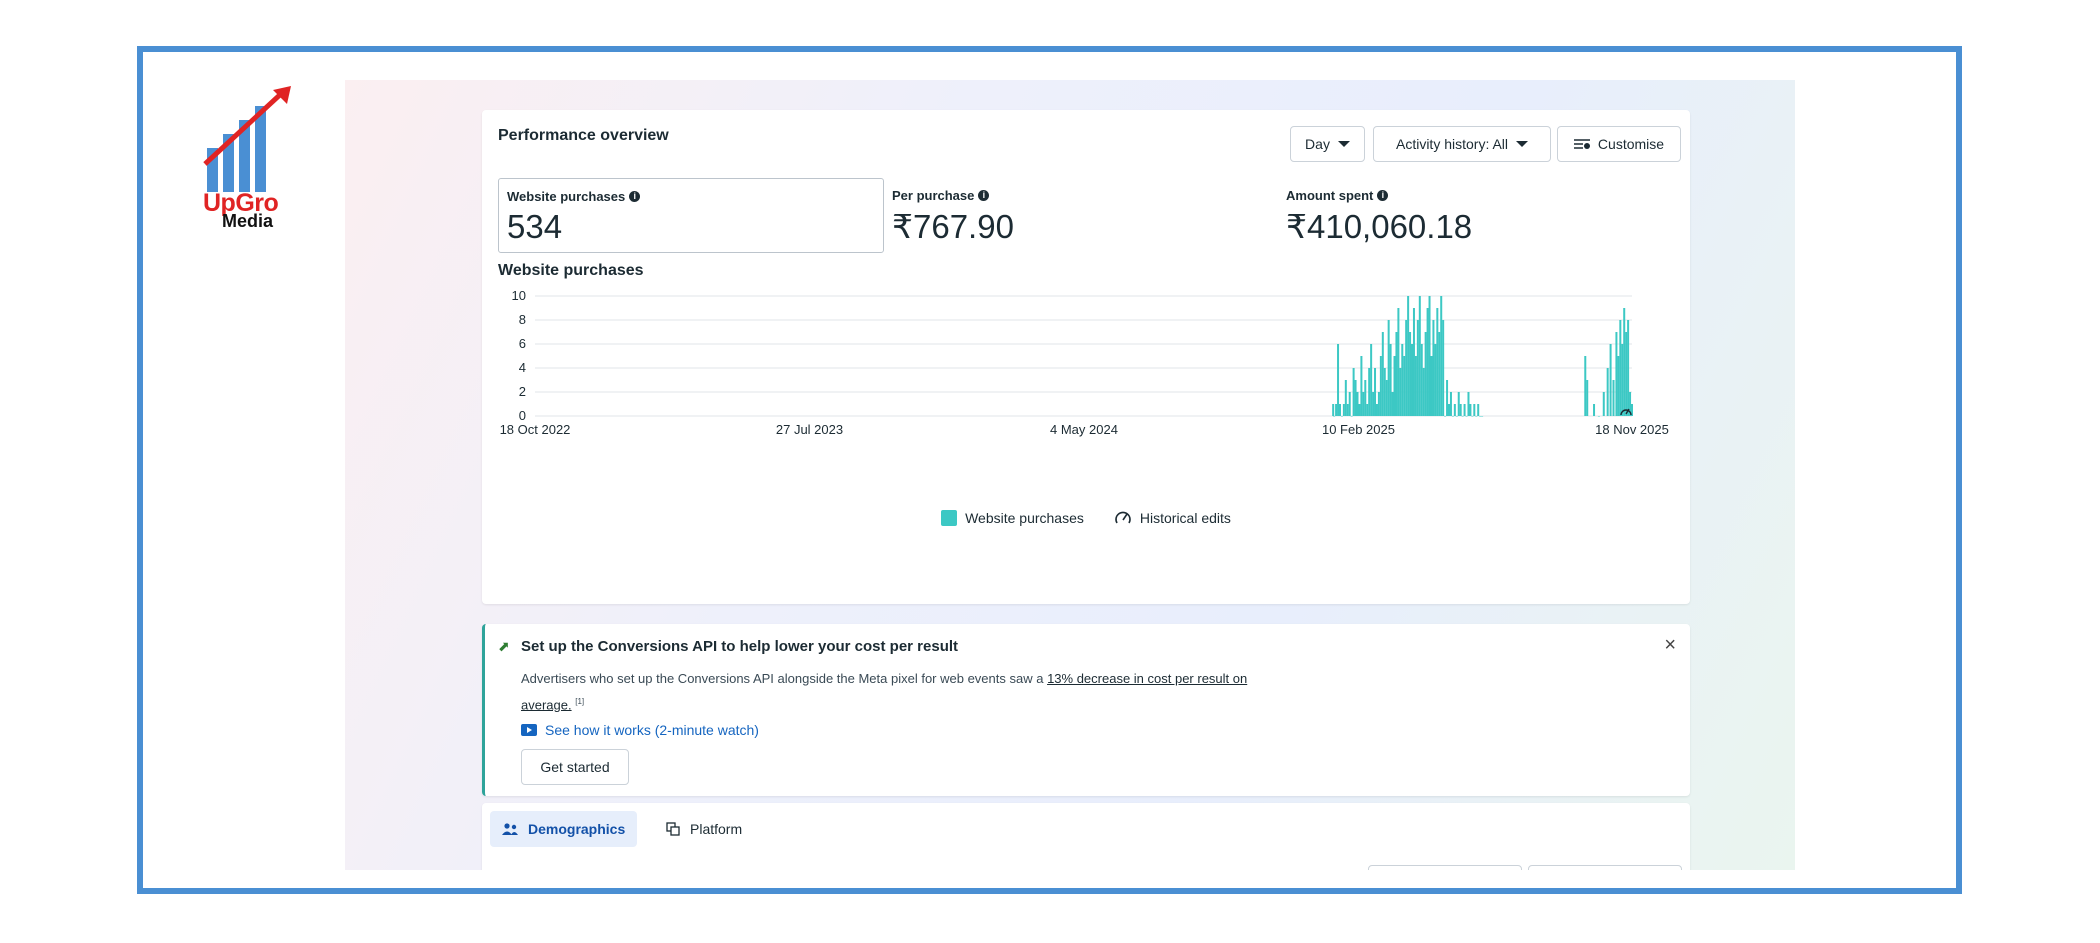  I want to click on customise-button: Customise, so click(1619, 144).